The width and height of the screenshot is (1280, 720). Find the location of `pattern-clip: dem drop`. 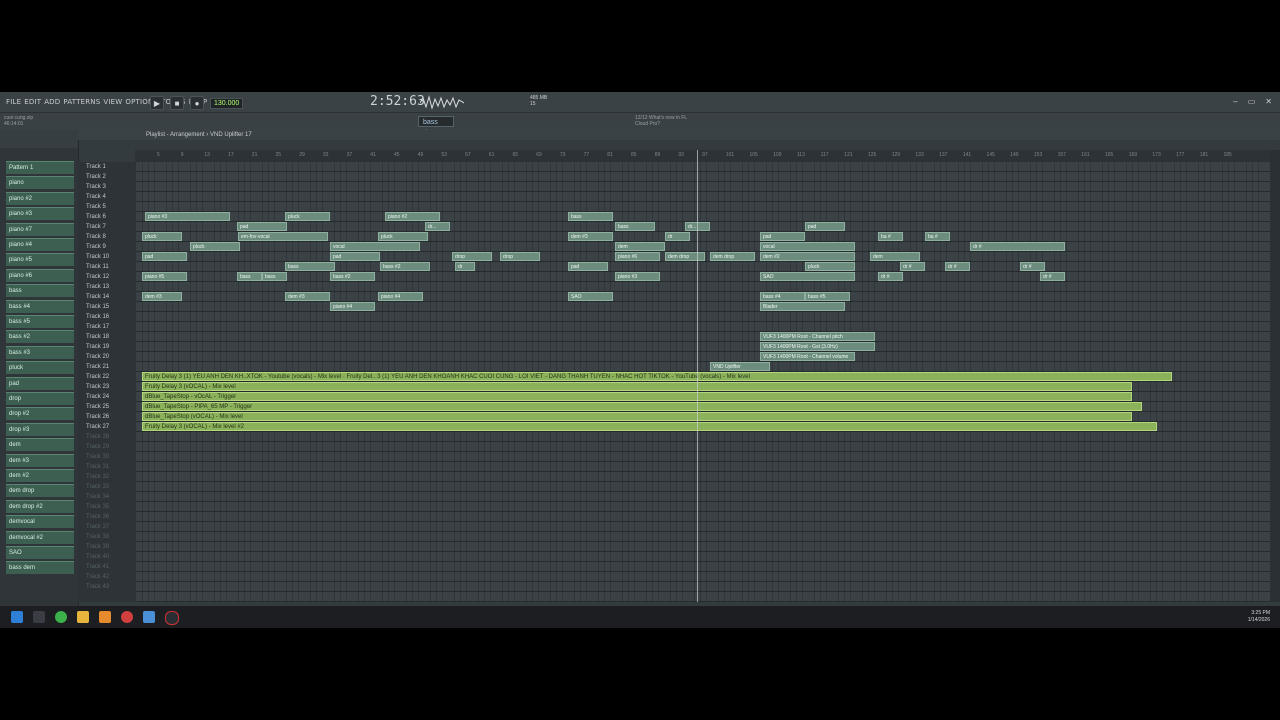

pattern-clip: dem drop is located at coordinates (732, 256).